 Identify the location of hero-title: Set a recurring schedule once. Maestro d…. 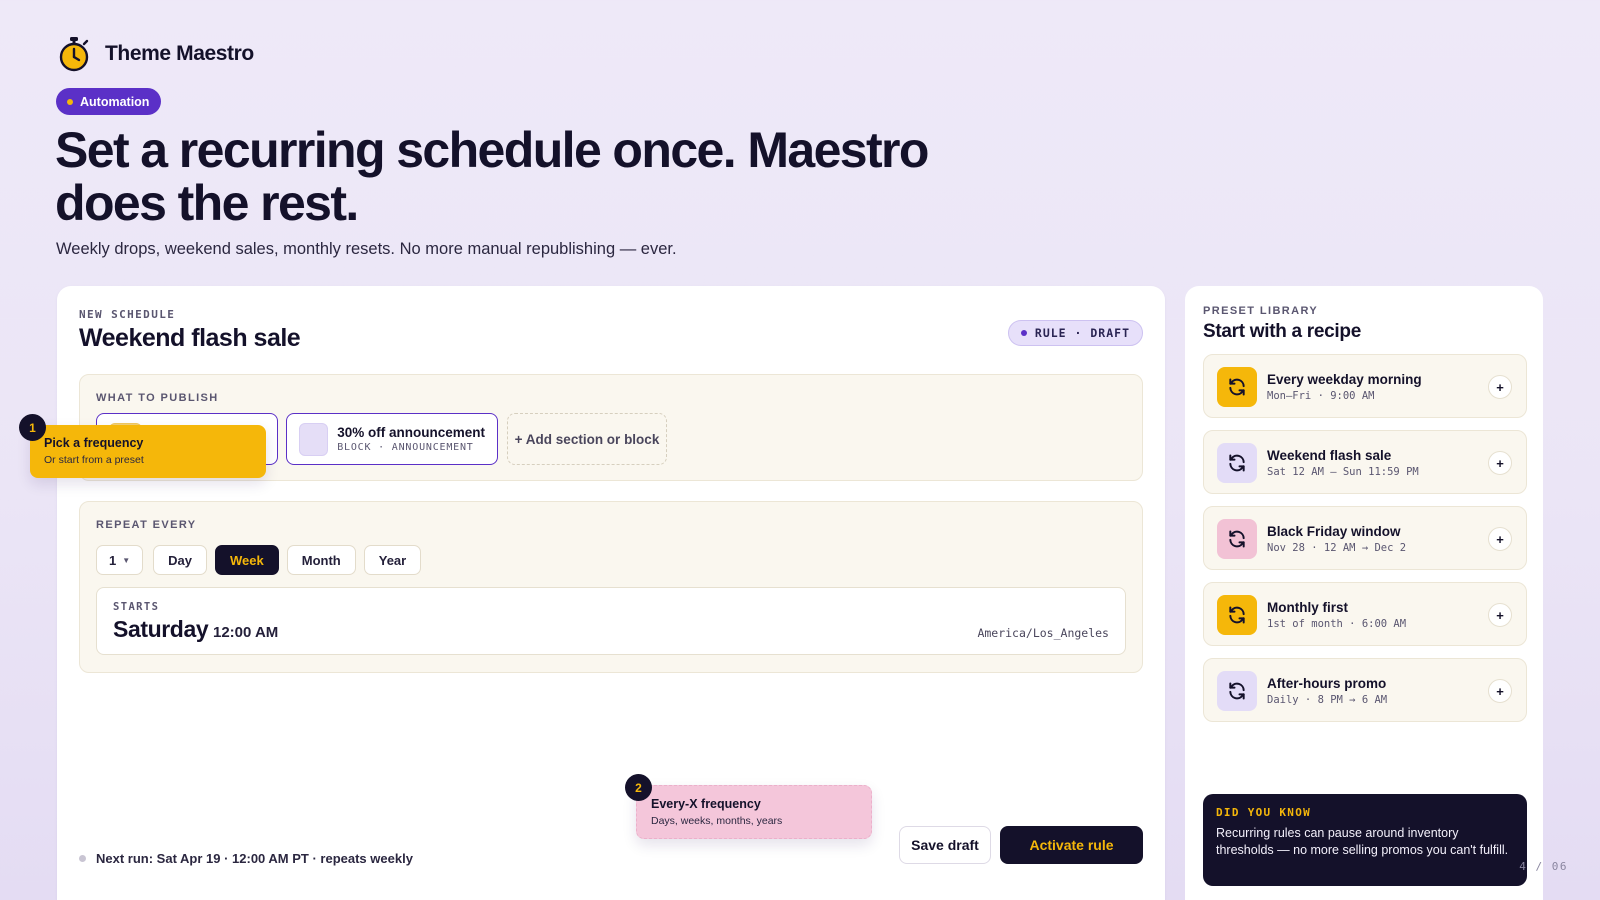
(492, 176).